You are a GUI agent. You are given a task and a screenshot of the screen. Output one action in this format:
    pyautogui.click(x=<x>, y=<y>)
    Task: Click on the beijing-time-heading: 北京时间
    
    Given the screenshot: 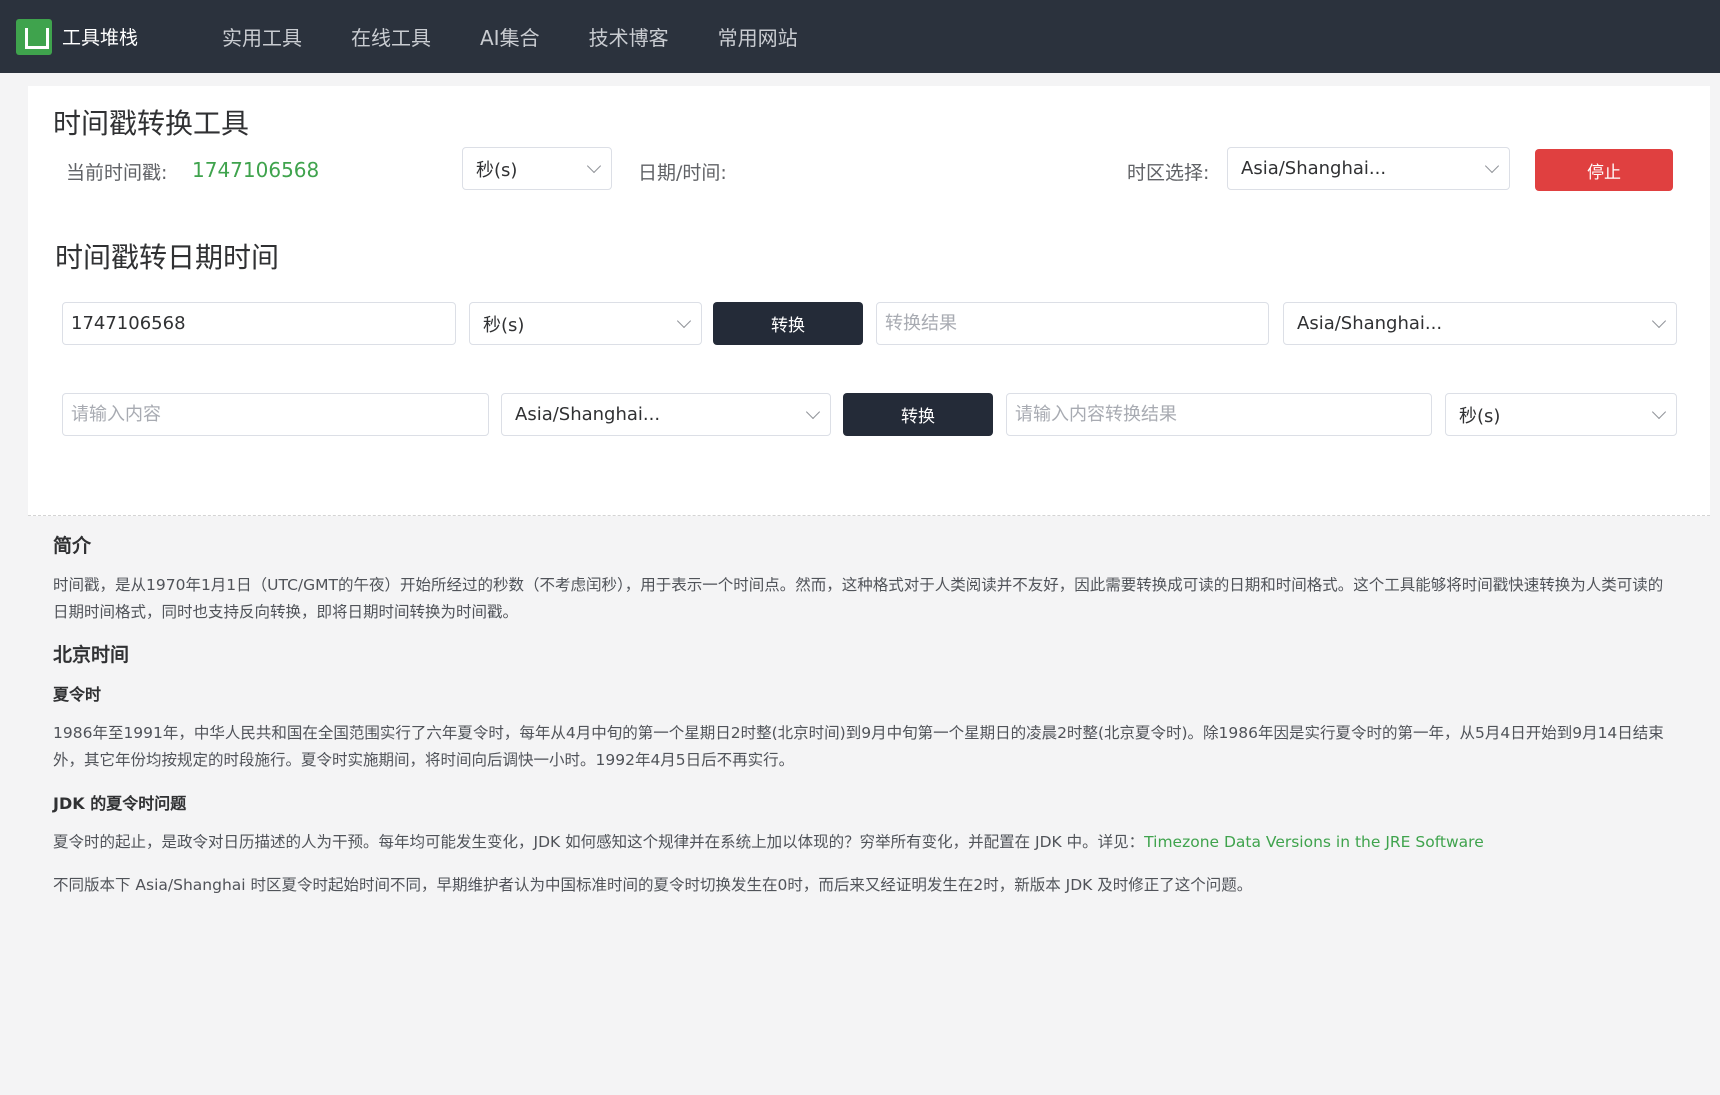 What is the action you would take?
    pyautogui.click(x=91, y=655)
    